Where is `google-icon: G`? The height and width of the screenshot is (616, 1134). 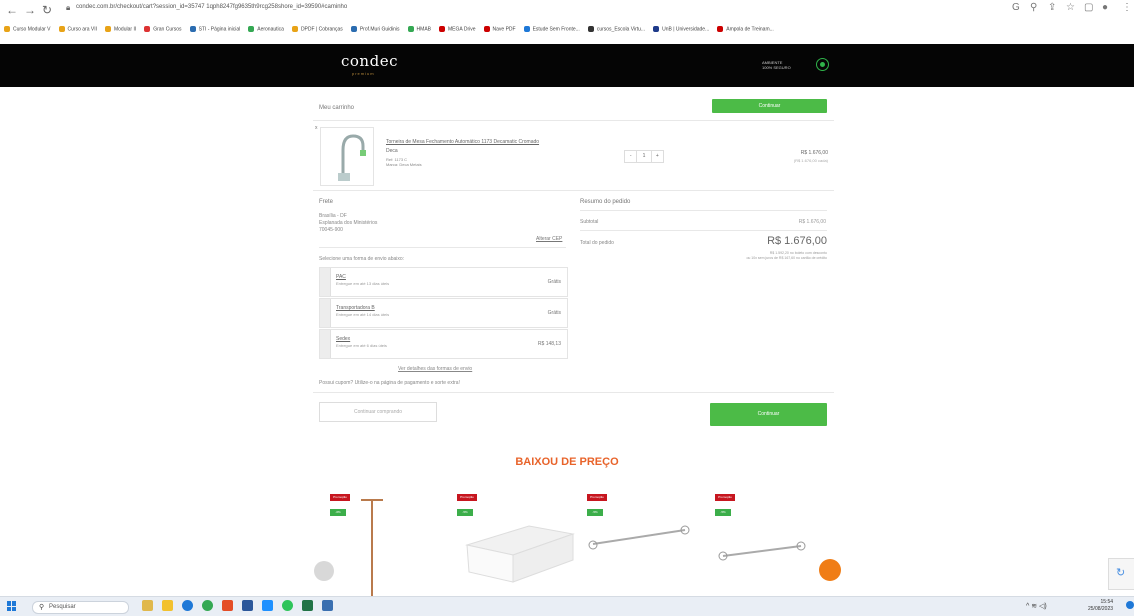 google-icon: G is located at coordinates (1016, 7).